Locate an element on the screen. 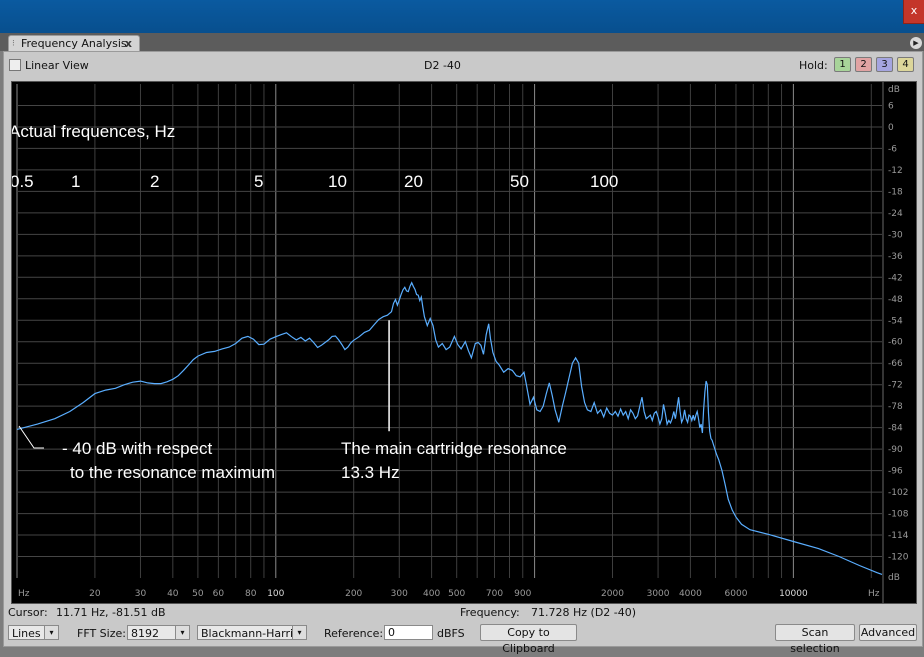  x-tick-label: 900 is located at coordinates (522, 594).